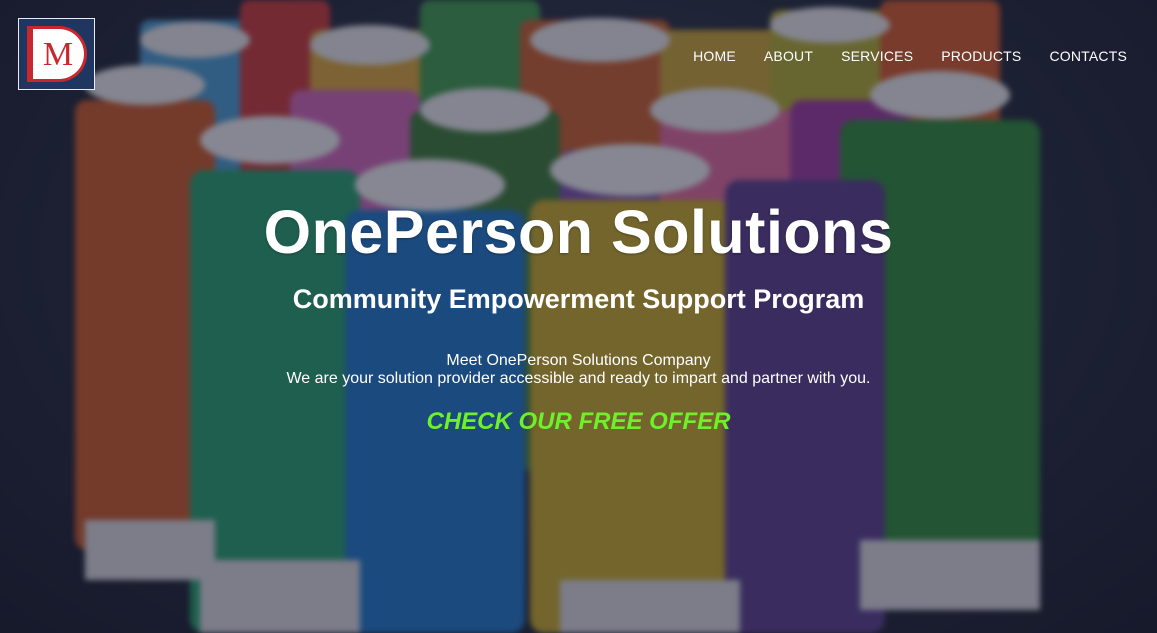  I want to click on hero-subtitle: Community Empowerment Support Program, so click(578, 299).